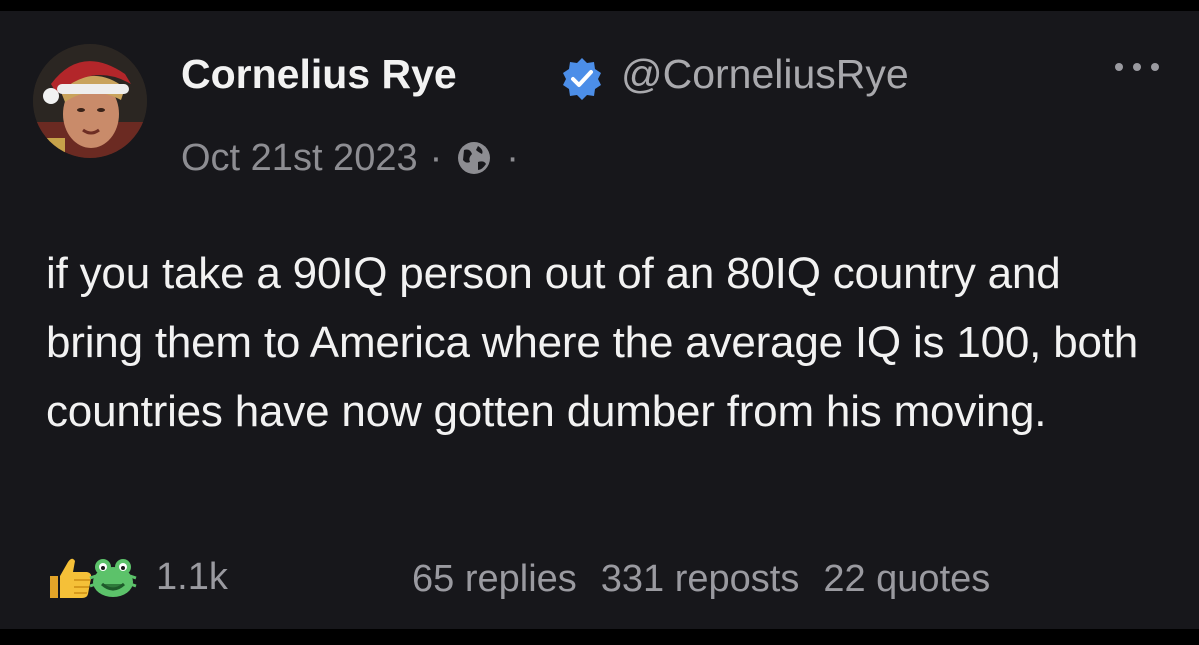 The width and height of the screenshot is (1199, 645). What do you see at coordinates (192, 576) in the screenshot?
I see `reaction-count: 1.1k` at bounding box center [192, 576].